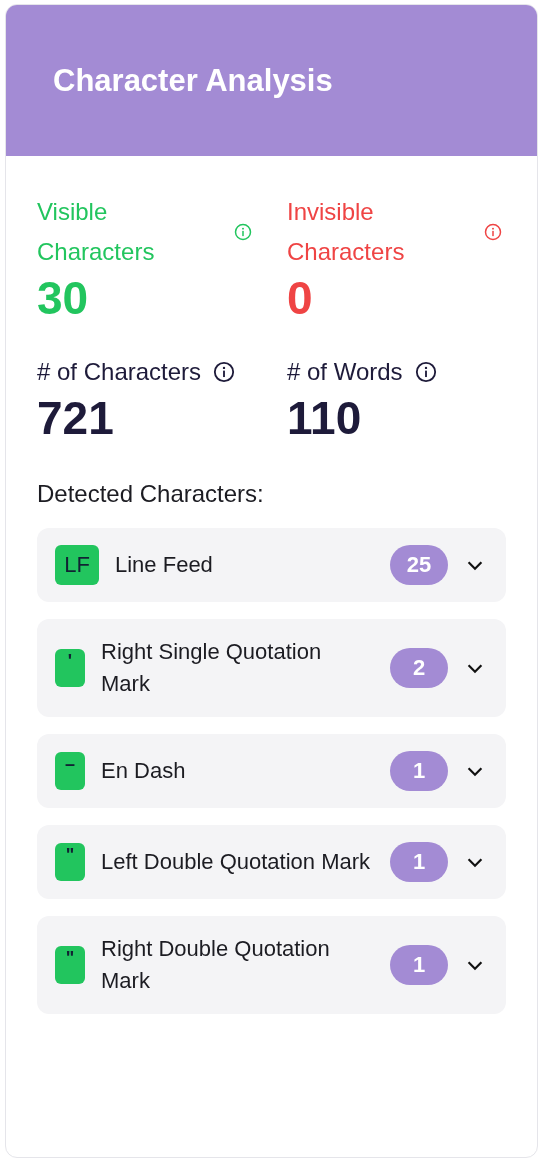  What do you see at coordinates (151, 494) in the screenshot?
I see `section-heading: Detected Characters:` at bounding box center [151, 494].